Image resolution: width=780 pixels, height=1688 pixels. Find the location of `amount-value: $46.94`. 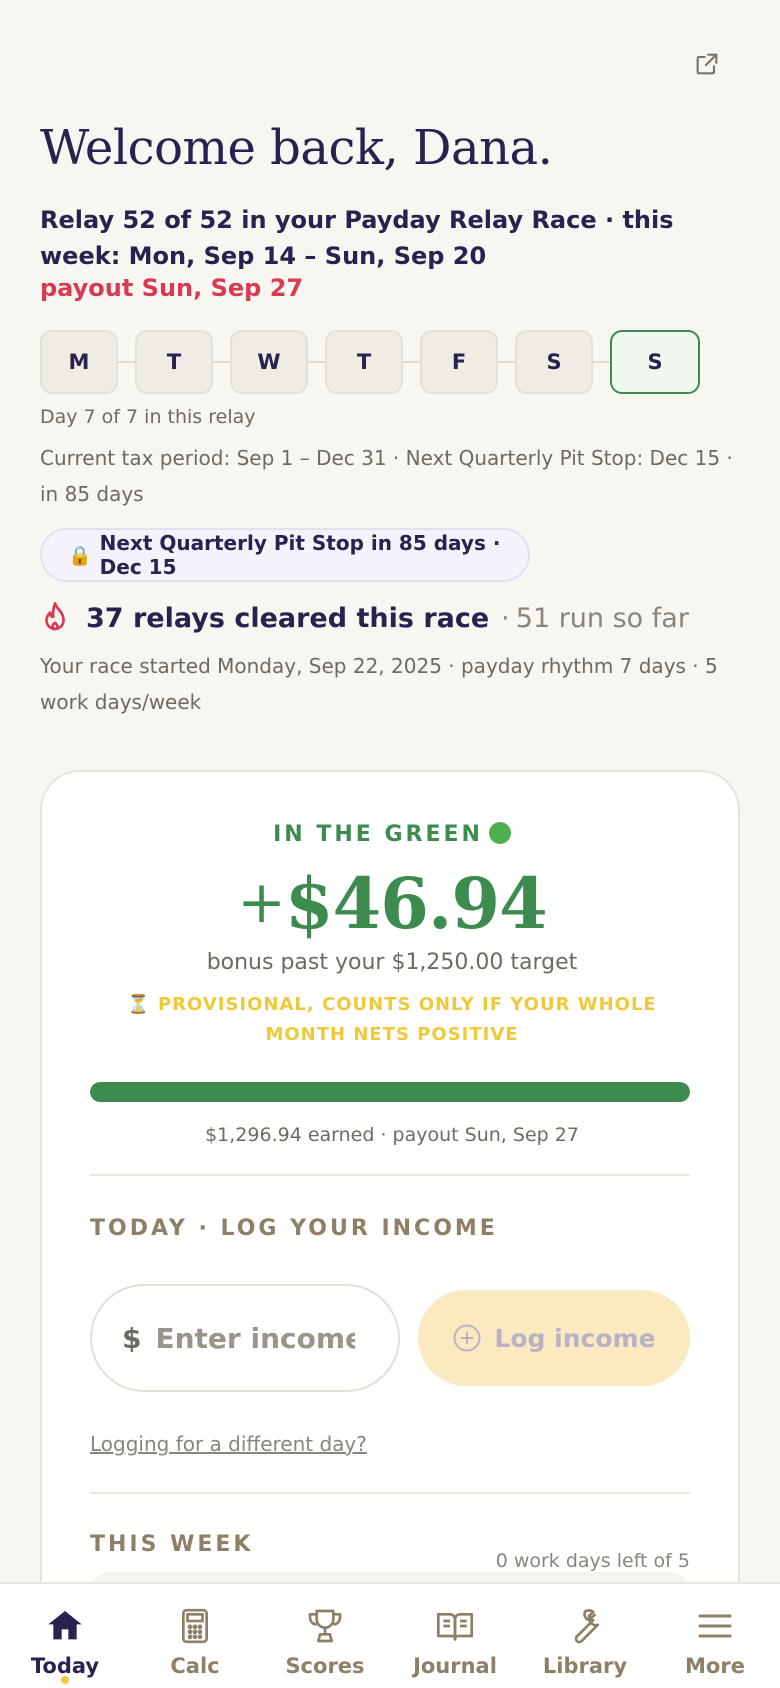

amount-value: $46.94 is located at coordinates (416, 903).